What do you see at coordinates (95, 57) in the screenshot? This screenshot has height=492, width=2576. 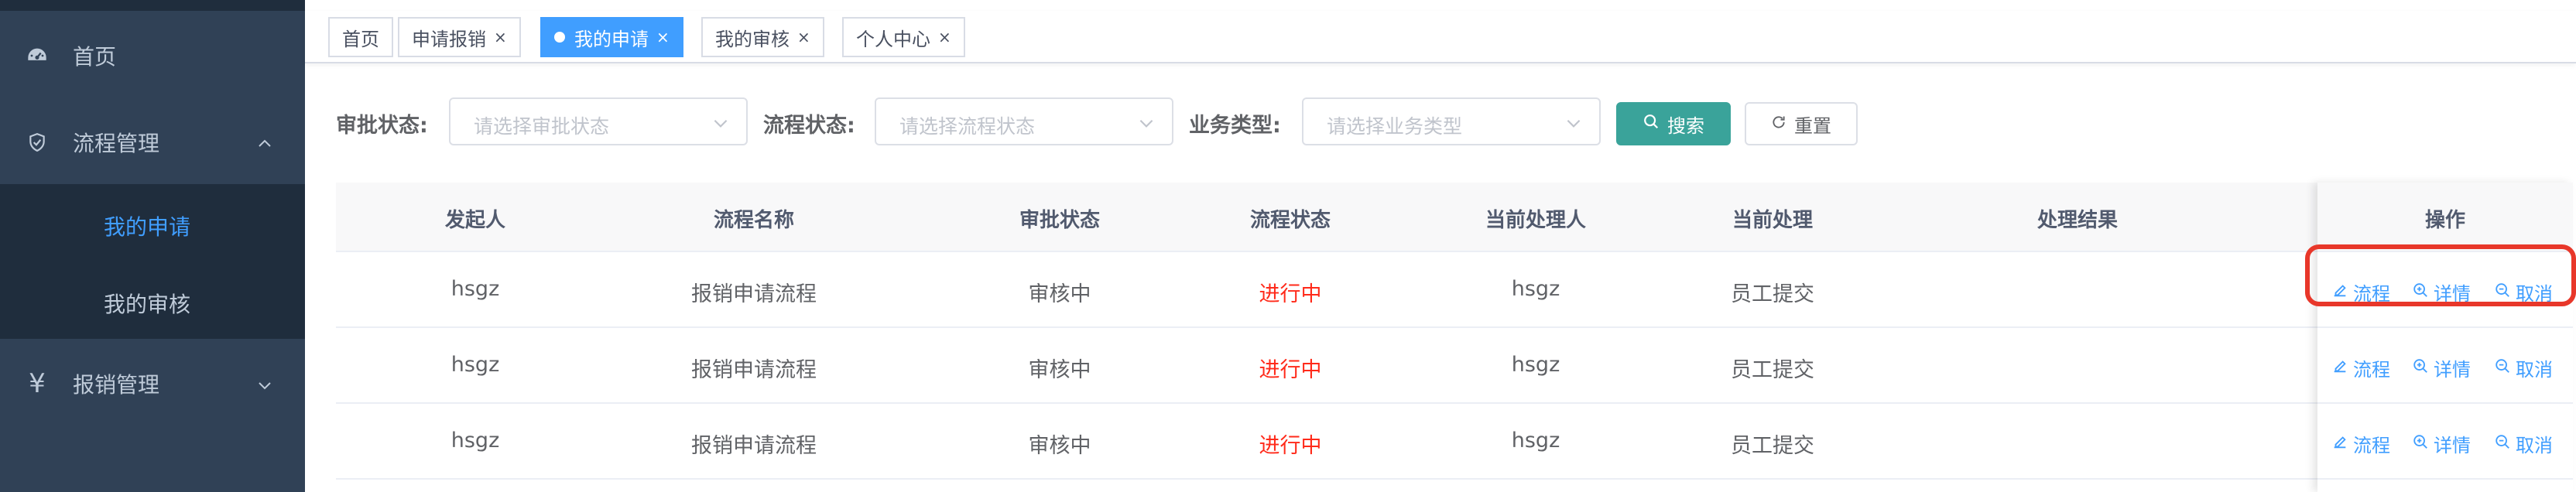 I see `sidebar-item-label: 首页` at bounding box center [95, 57].